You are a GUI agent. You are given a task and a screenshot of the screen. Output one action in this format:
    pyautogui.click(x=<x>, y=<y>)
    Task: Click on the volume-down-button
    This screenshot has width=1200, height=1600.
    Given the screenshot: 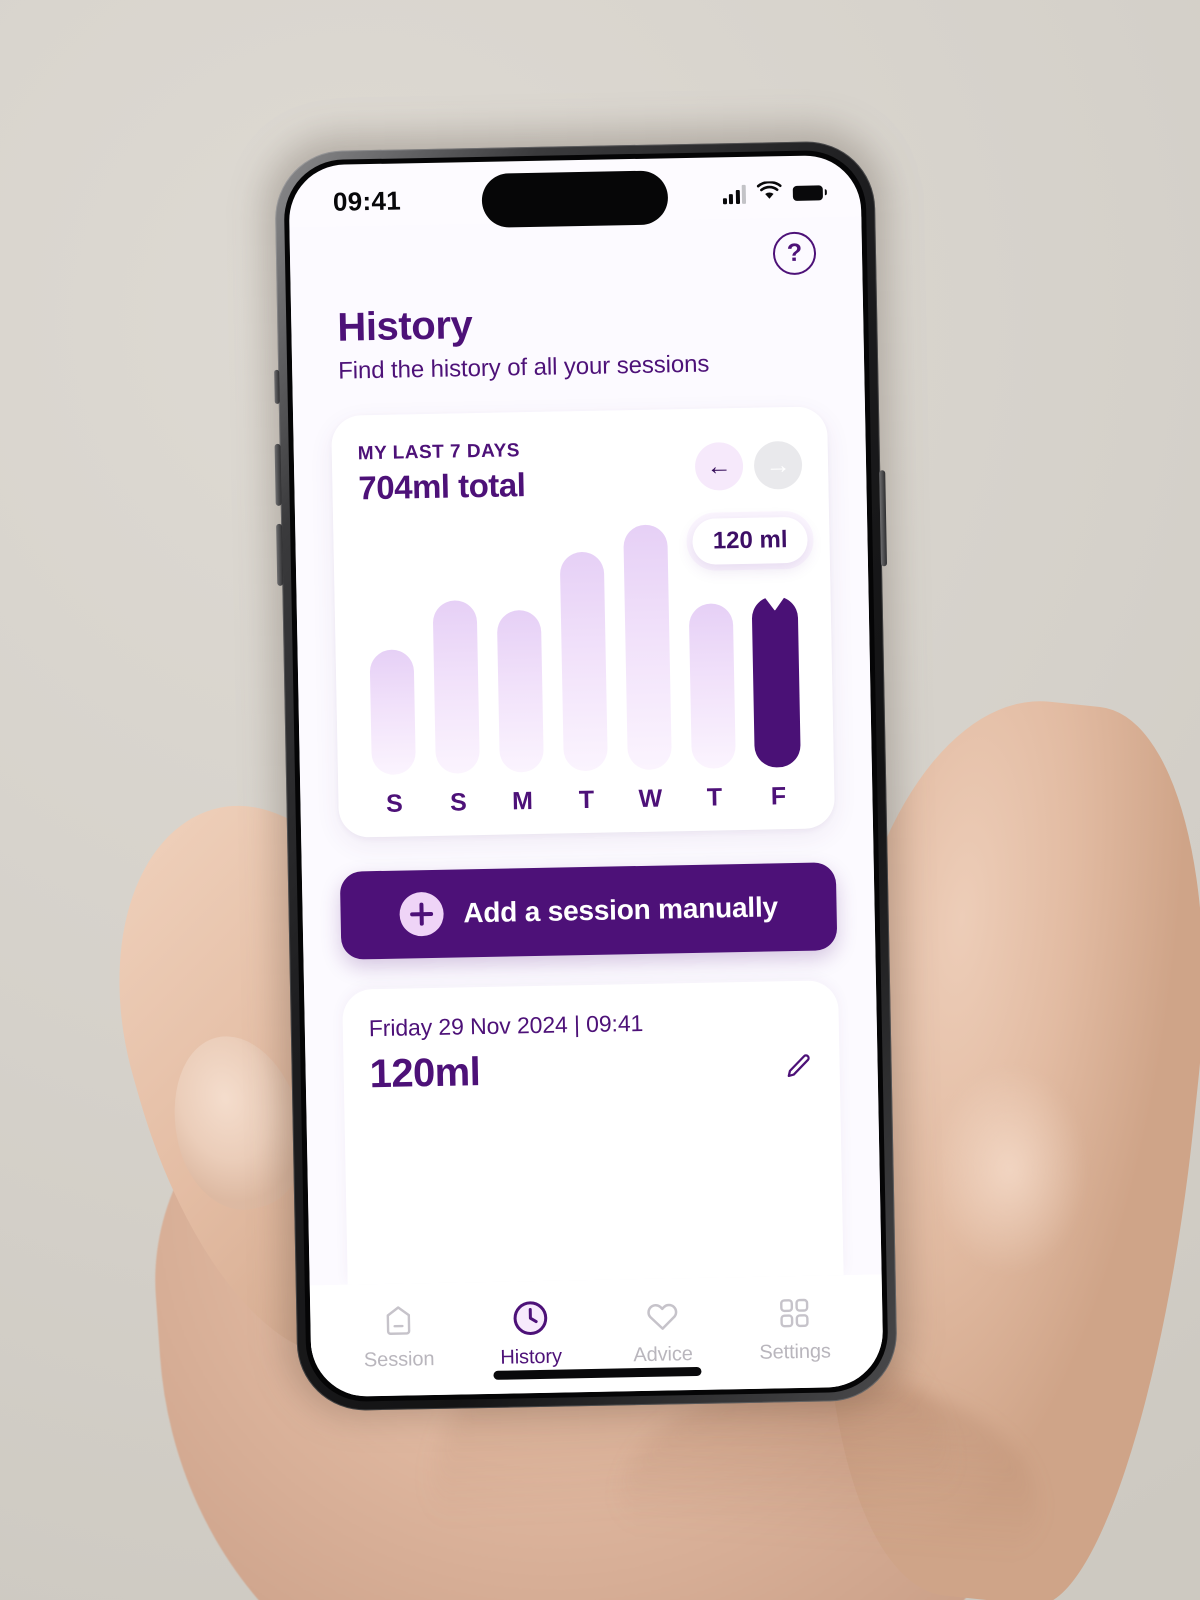 What is the action you would take?
    pyautogui.click(x=280, y=554)
    